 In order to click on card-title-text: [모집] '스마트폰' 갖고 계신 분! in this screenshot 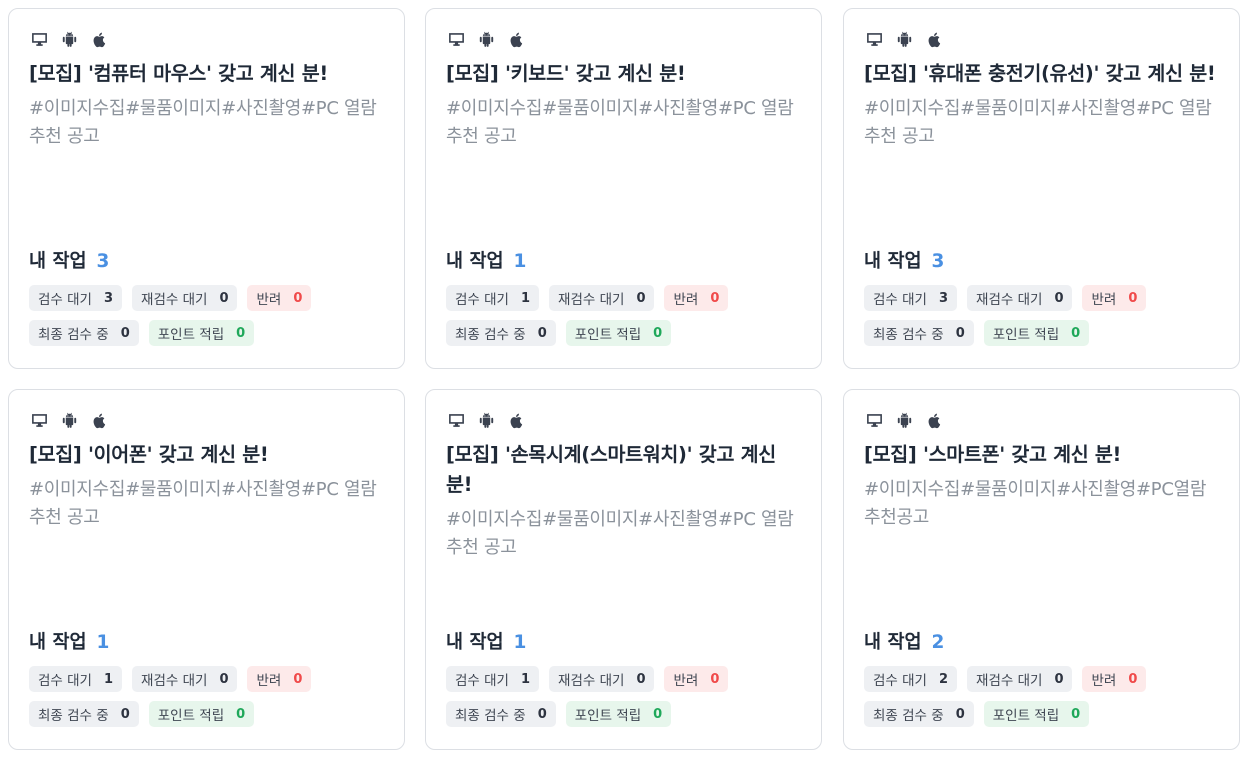, I will do `click(993, 454)`.